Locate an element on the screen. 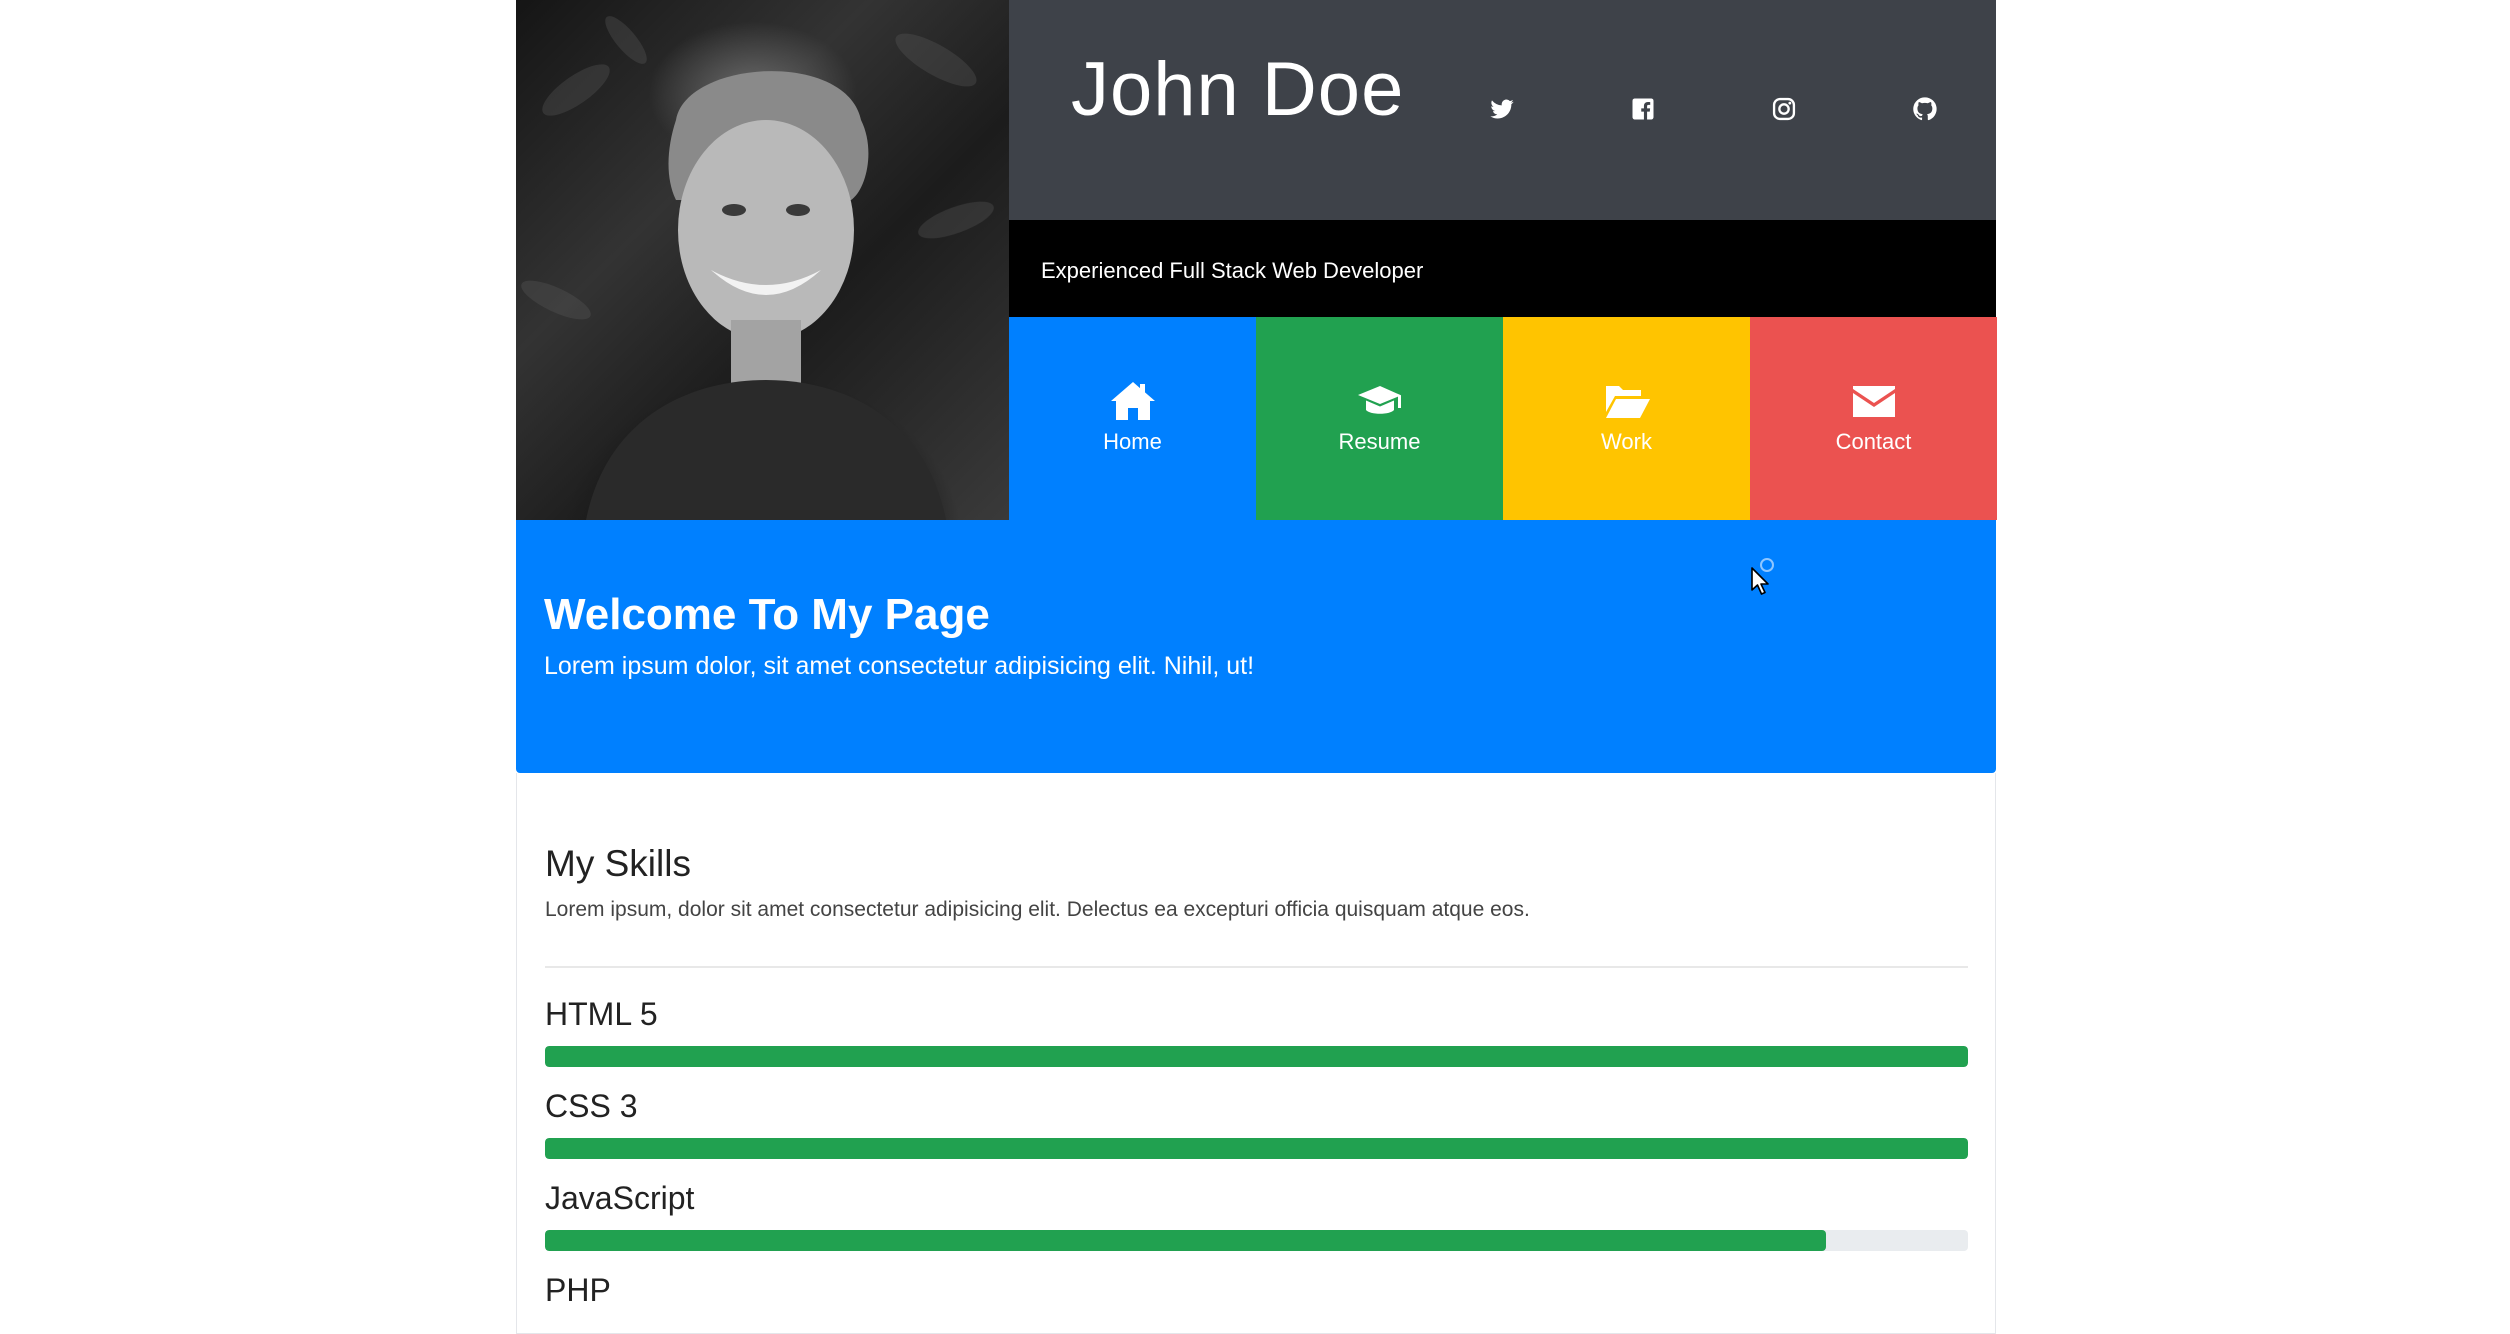 The width and height of the screenshot is (2510, 1334). skills-title: My Skills is located at coordinates (618, 863).